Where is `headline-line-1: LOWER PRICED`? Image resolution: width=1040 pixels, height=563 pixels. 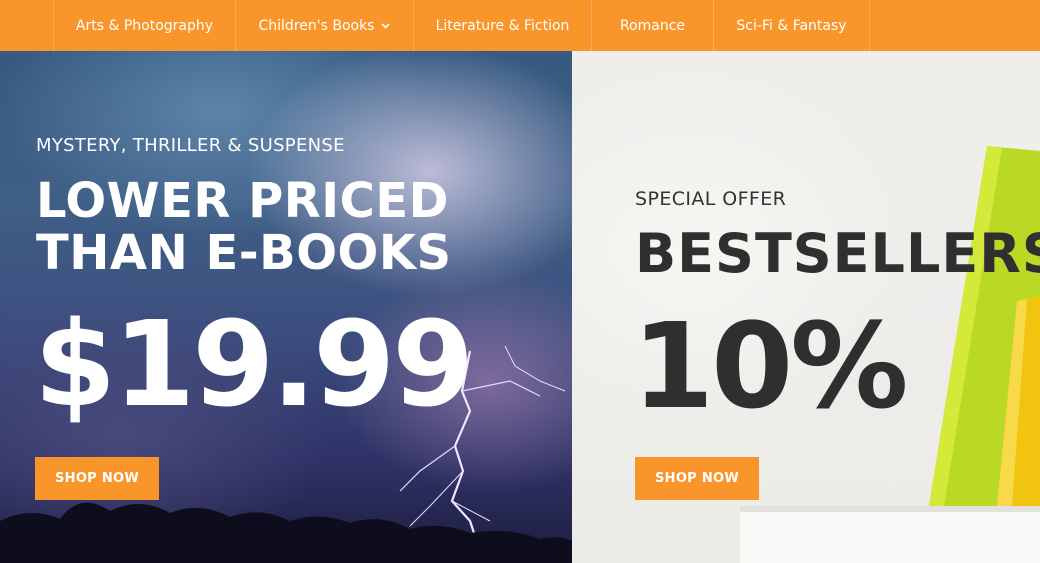
headline-line-1: LOWER PRICED is located at coordinates (242, 201).